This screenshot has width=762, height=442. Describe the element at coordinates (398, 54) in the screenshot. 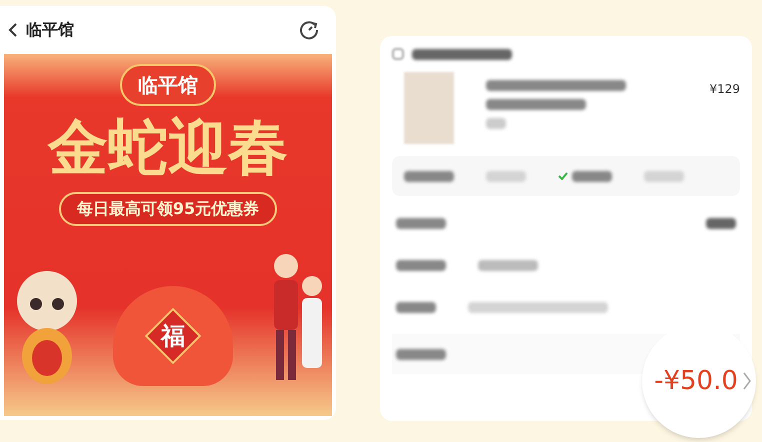

I see `store-icon` at that location.